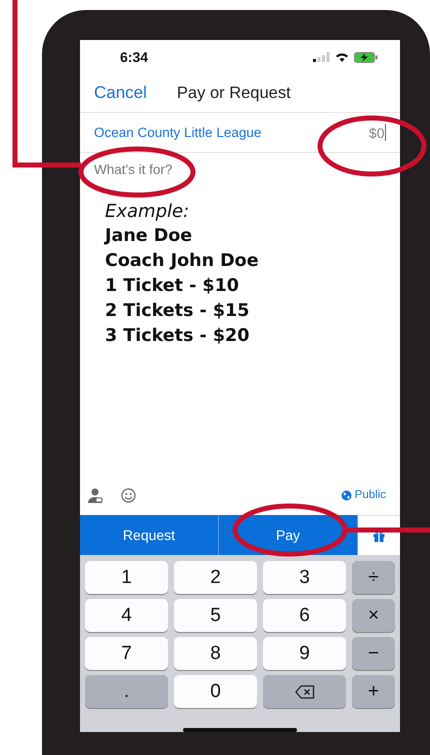  What do you see at coordinates (373, 577) in the screenshot?
I see `operator-key: ÷` at bounding box center [373, 577].